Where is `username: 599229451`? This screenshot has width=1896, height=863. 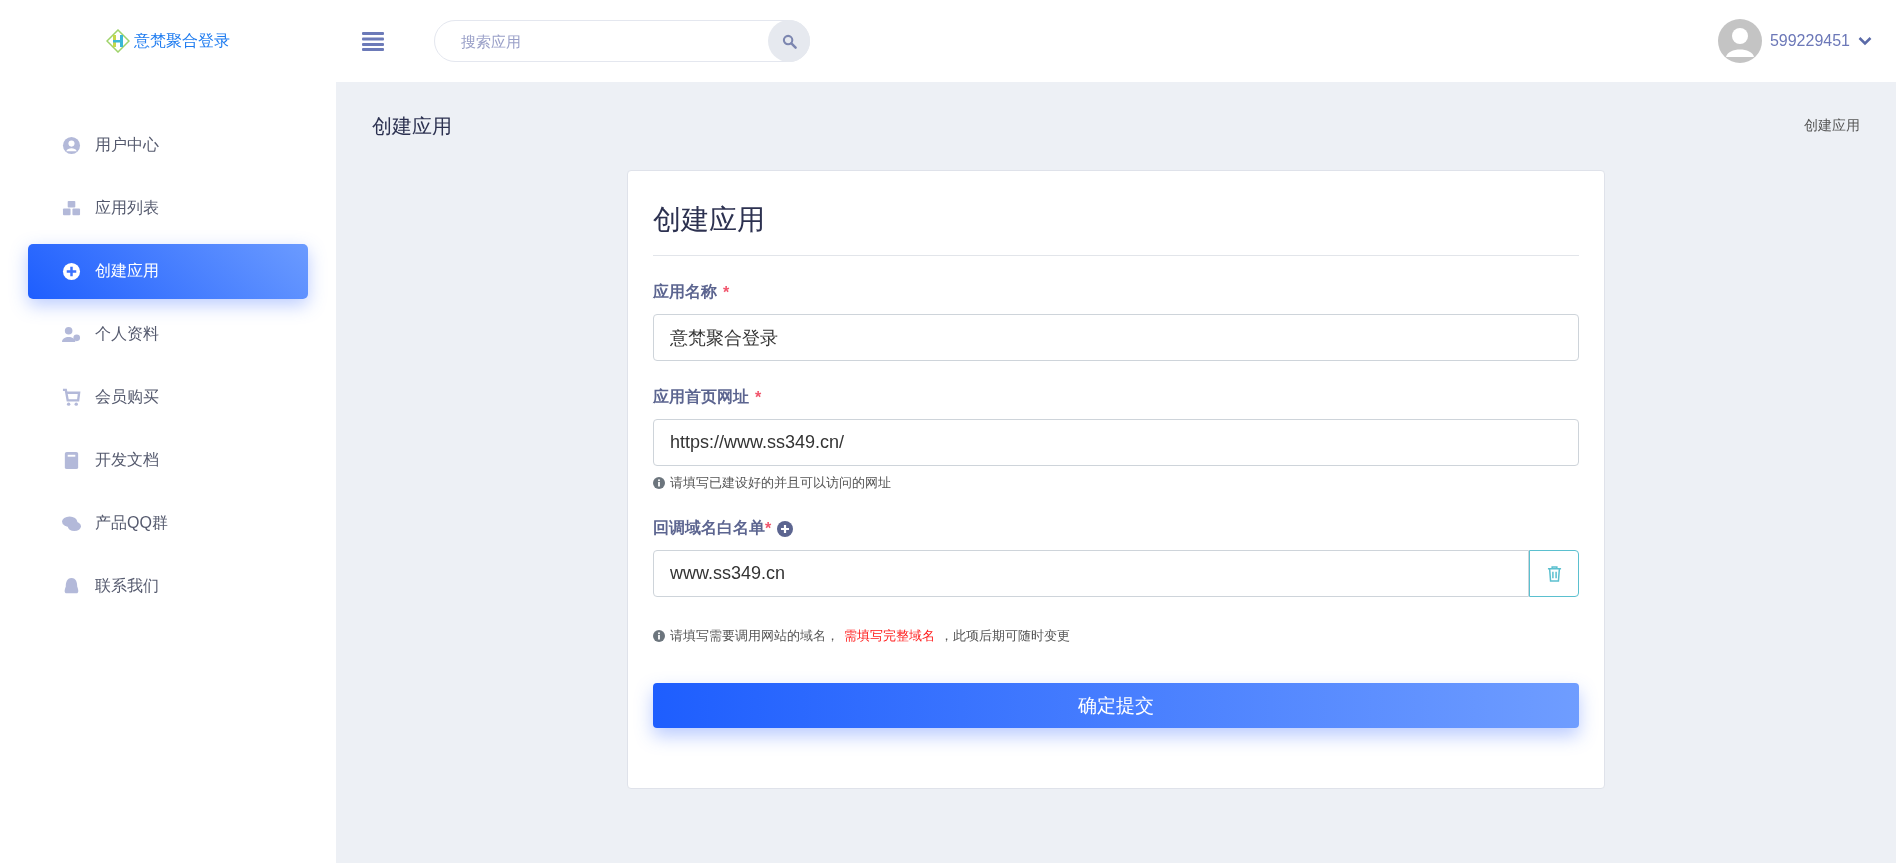 username: 599229451 is located at coordinates (1809, 41).